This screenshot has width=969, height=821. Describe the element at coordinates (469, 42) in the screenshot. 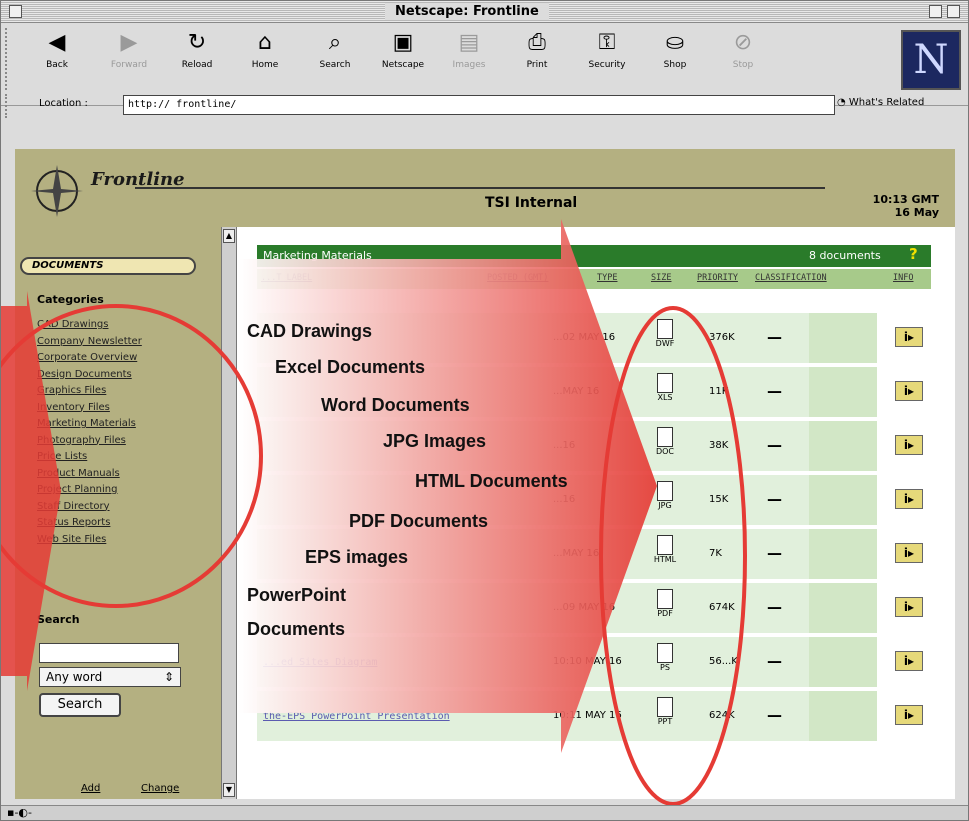

I see `images-icon: ▤` at that location.